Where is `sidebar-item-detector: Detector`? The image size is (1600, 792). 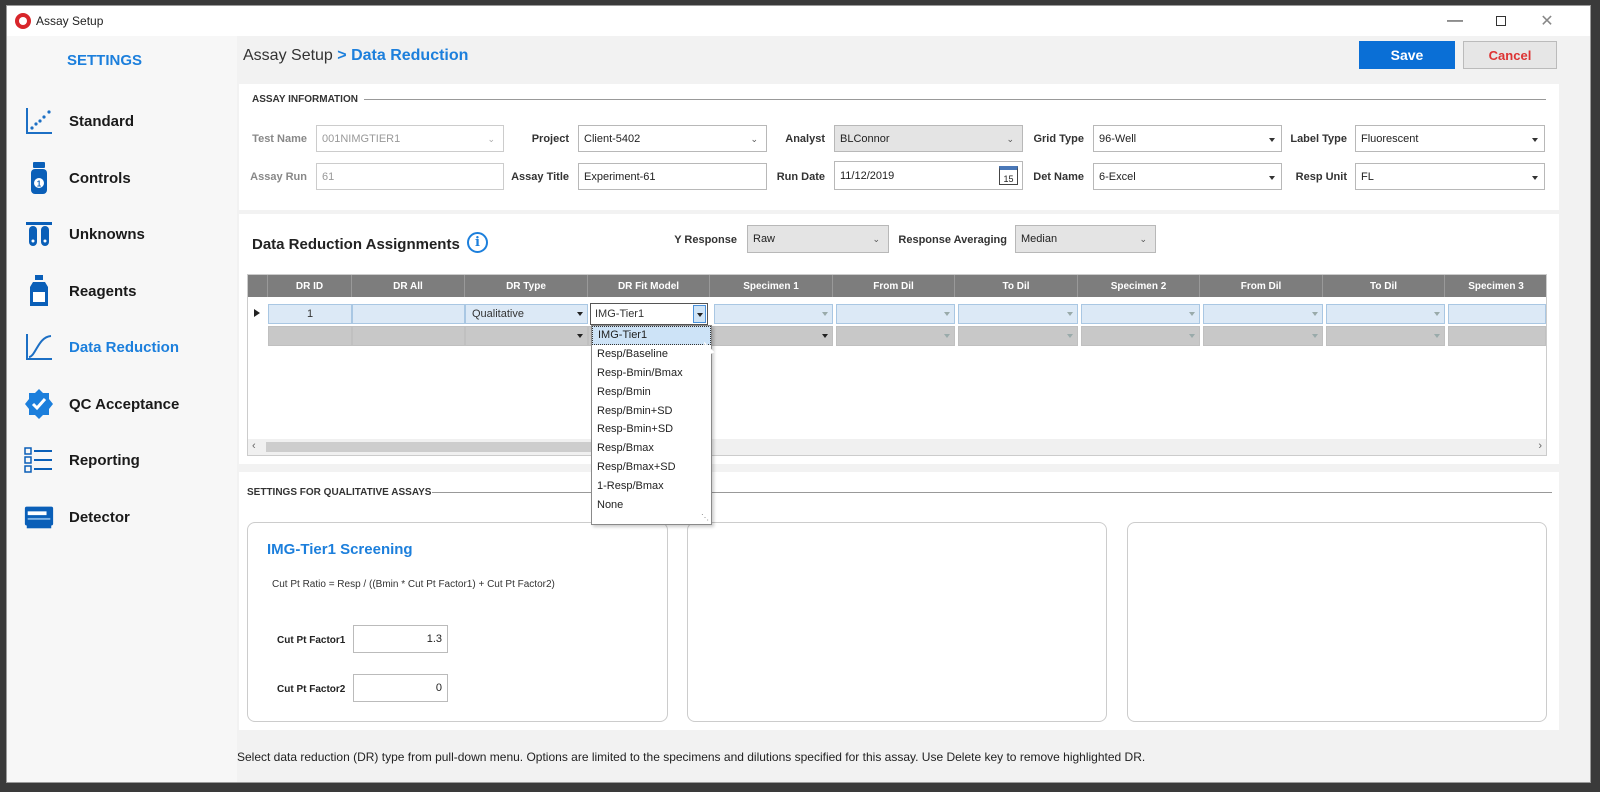 sidebar-item-detector: Detector is located at coordinates (128, 517).